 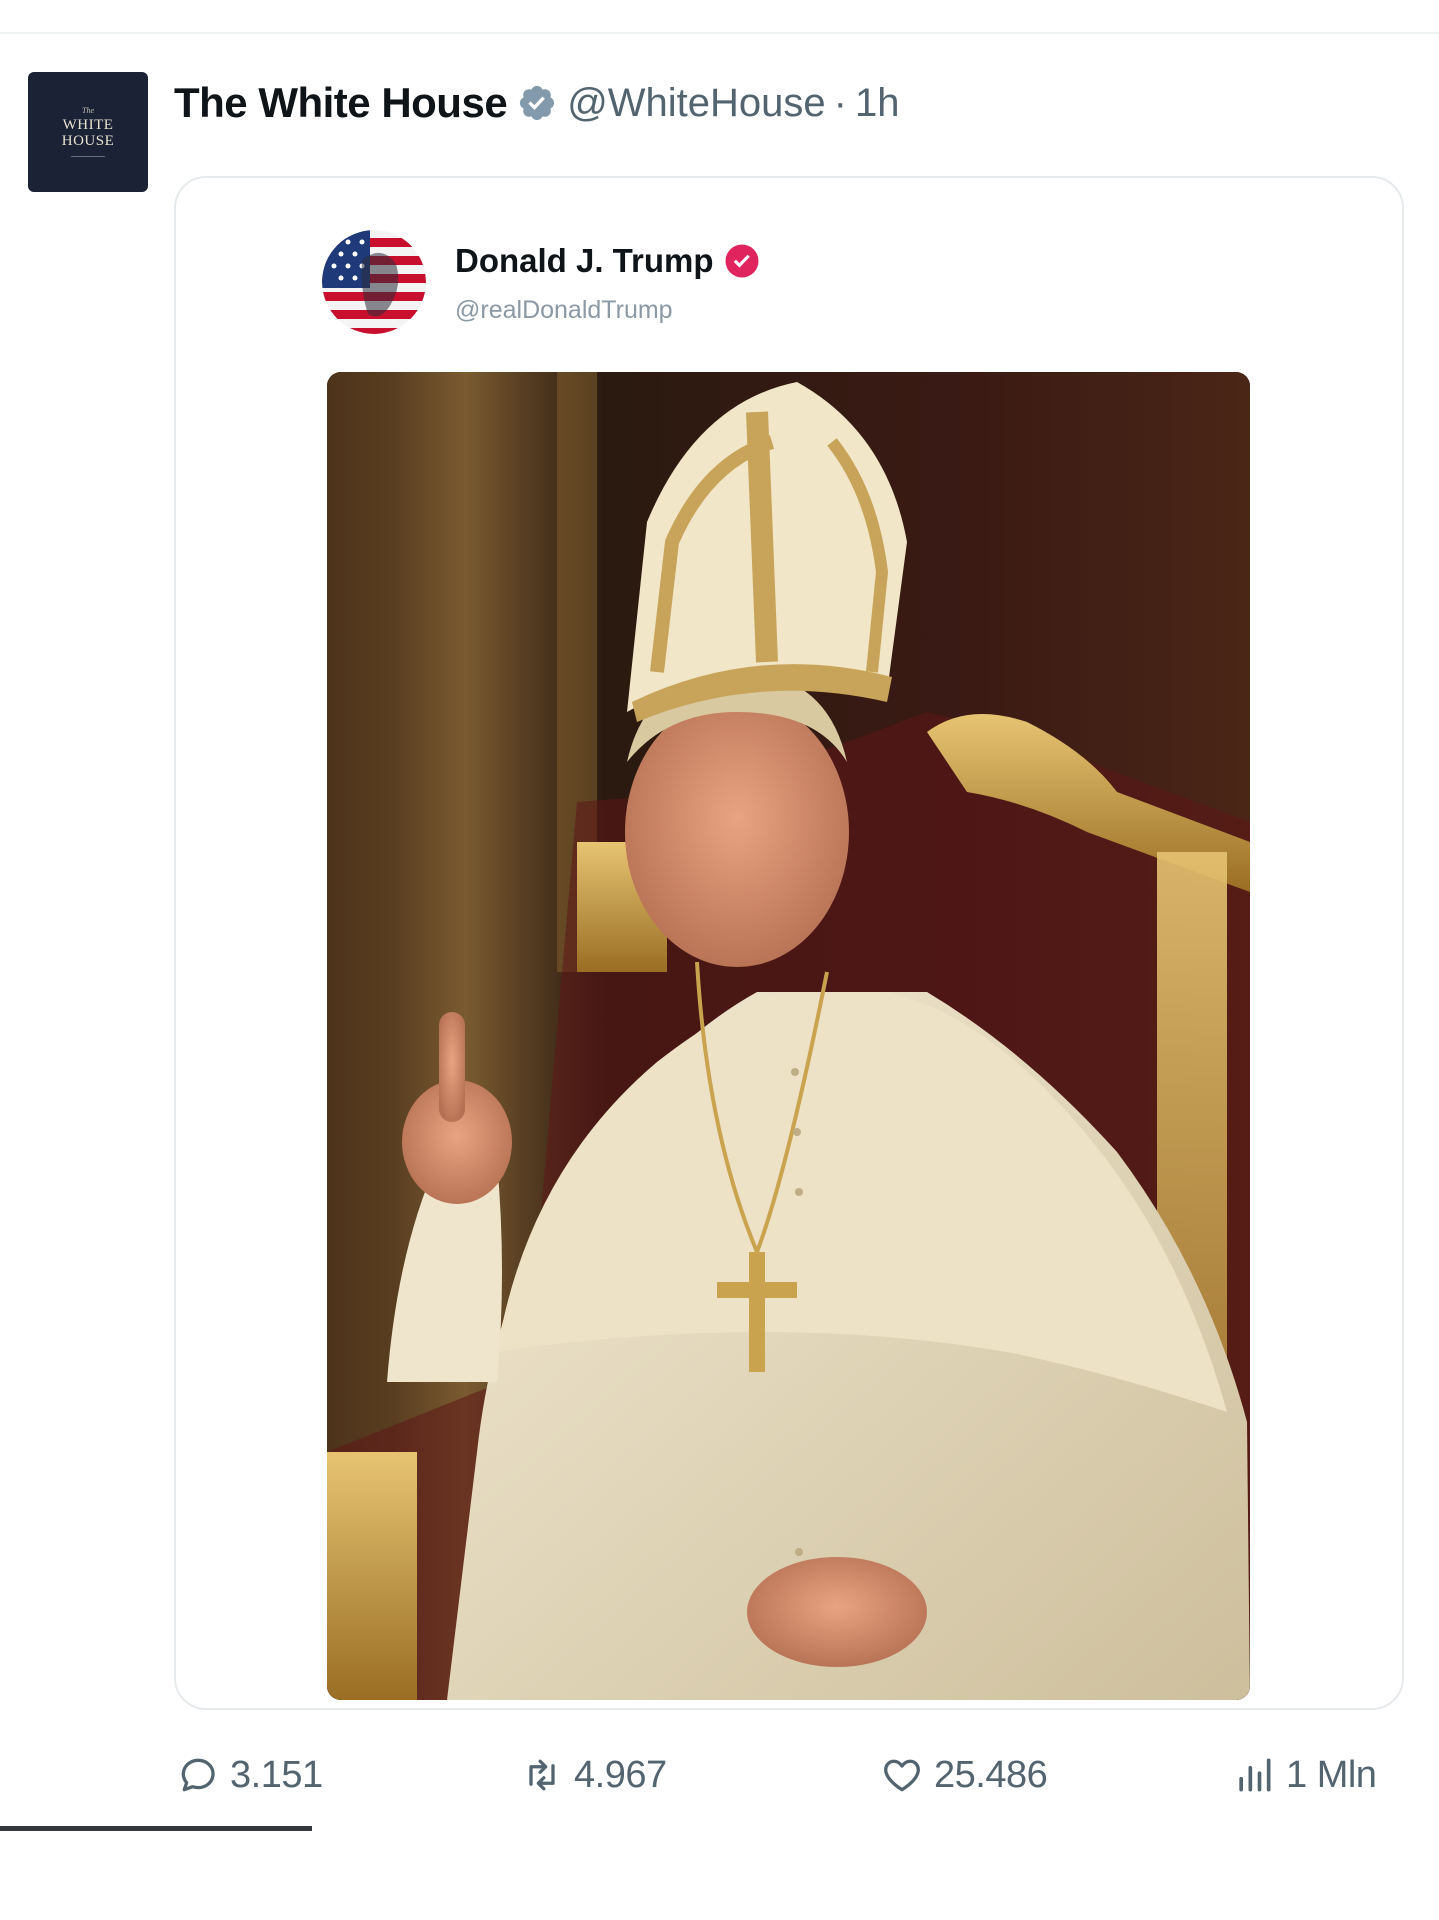 I want to click on post-actions: 3.151 4.967 25.486 1 Mln, so click(x=719, y=1775).